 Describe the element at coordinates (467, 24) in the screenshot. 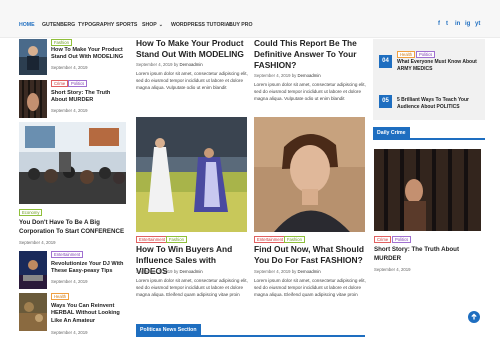

I see `instagram-icon: ig` at that location.